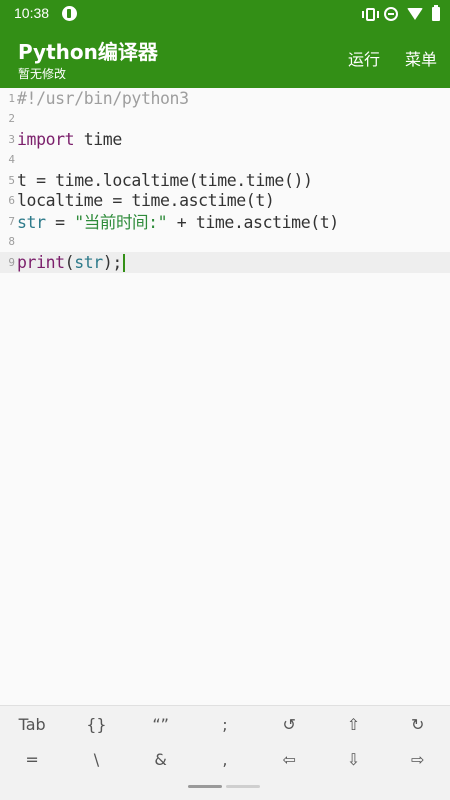 The height and width of the screenshot is (800, 450). What do you see at coordinates (401, 14) in the screenshot?
I see `status-icons` at bounding box center [401, 14].